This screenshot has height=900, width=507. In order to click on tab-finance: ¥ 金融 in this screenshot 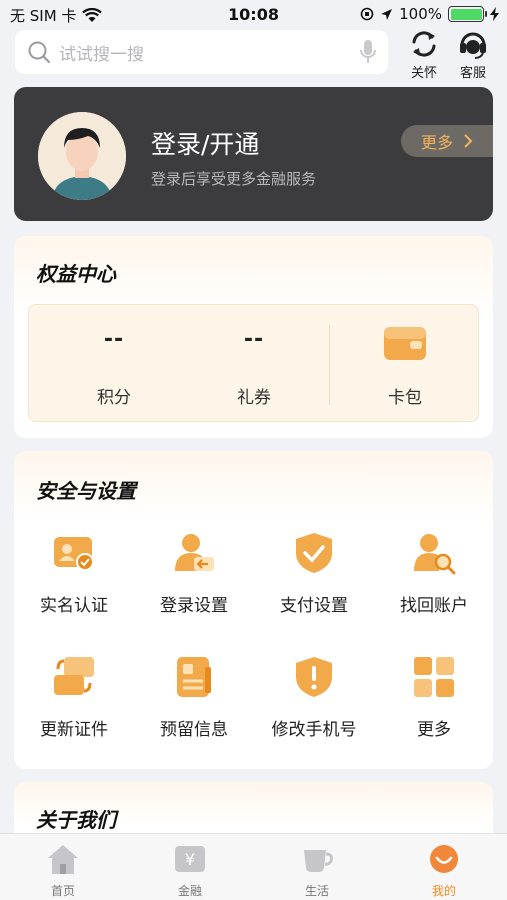, I will do `click(190, 867)`.